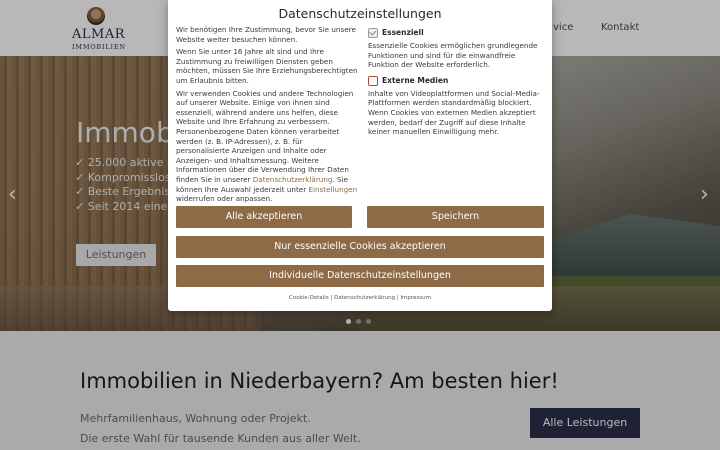 This screenshot has width=720, height=450. I want to click on essential-checkbox, so click(373, 33).